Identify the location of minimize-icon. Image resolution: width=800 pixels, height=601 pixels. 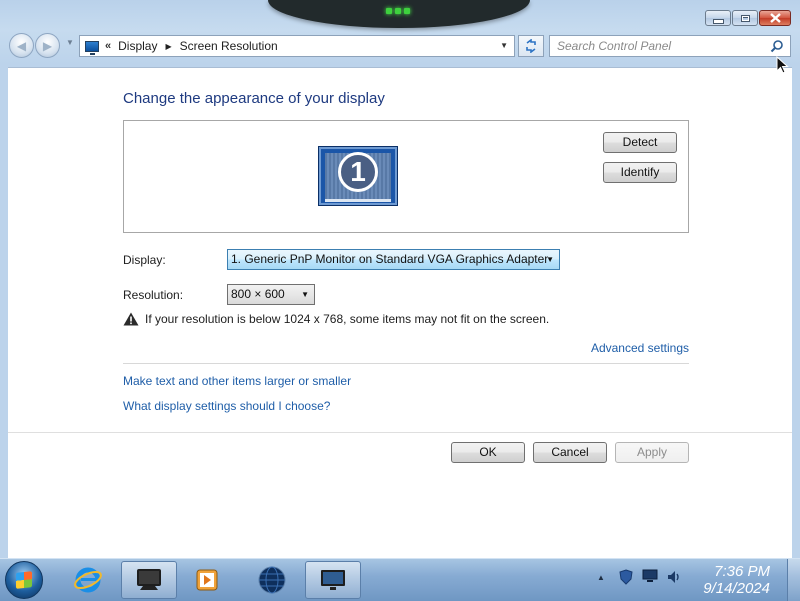
(718, 21).